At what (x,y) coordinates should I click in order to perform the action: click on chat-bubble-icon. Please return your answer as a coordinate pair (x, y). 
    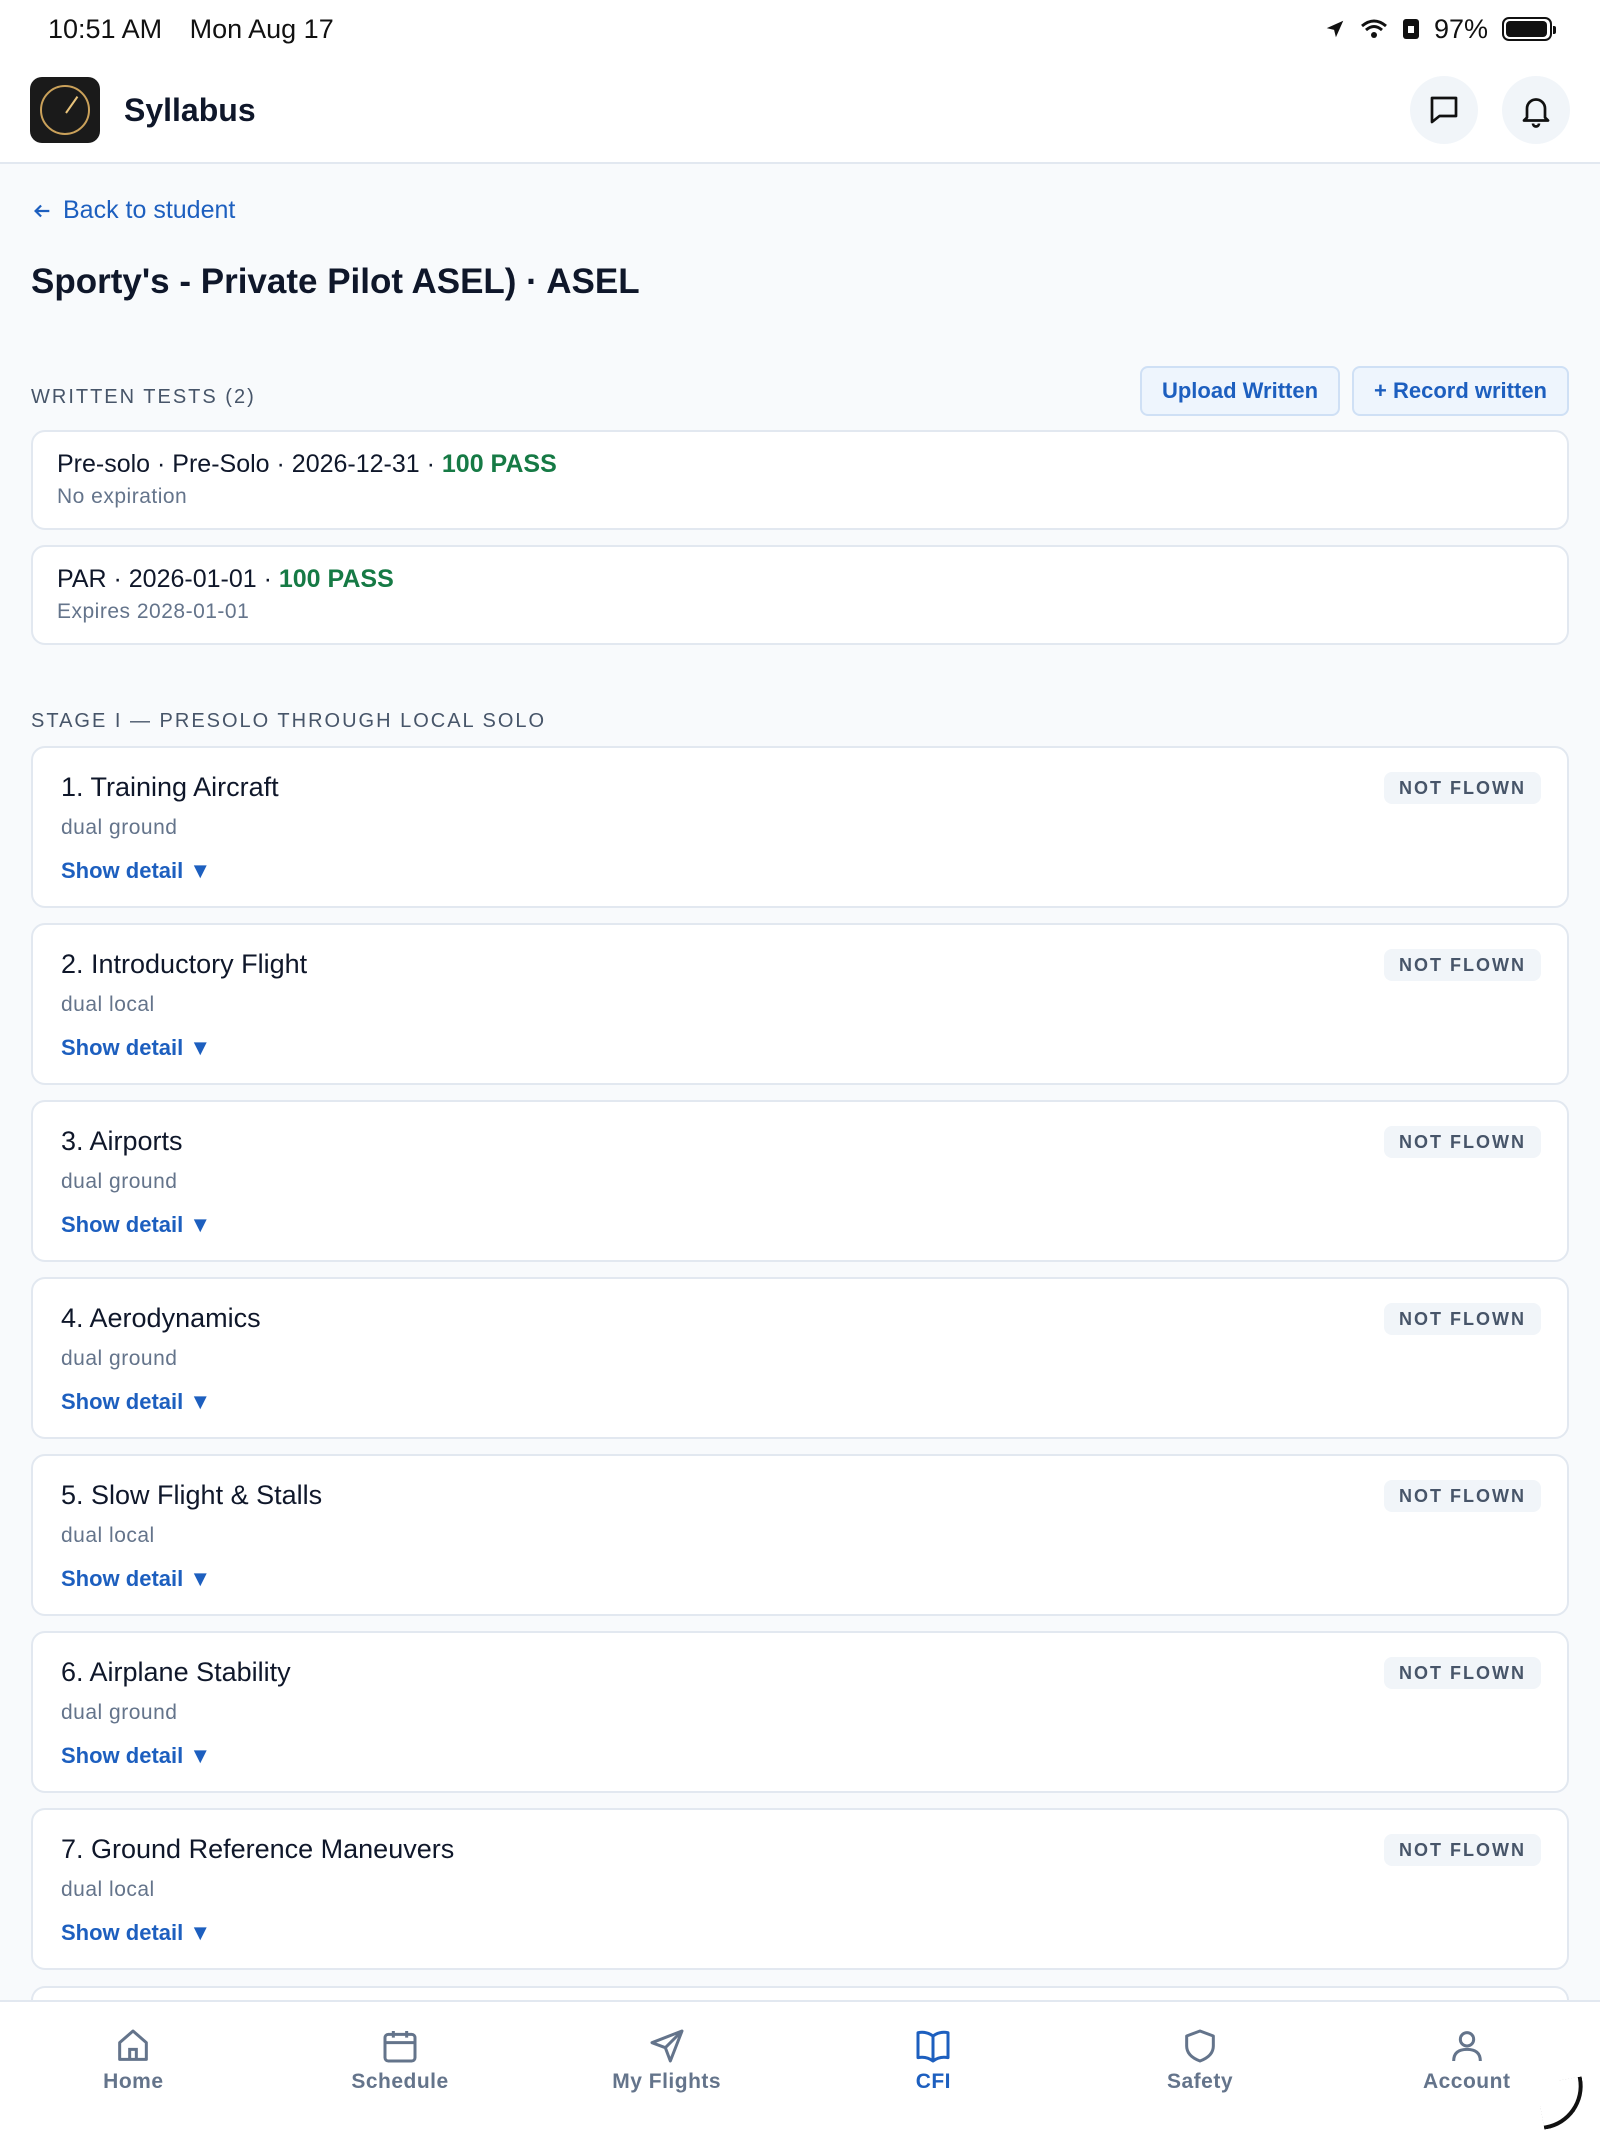
    Looking at the image, I should click on (1444, 110).